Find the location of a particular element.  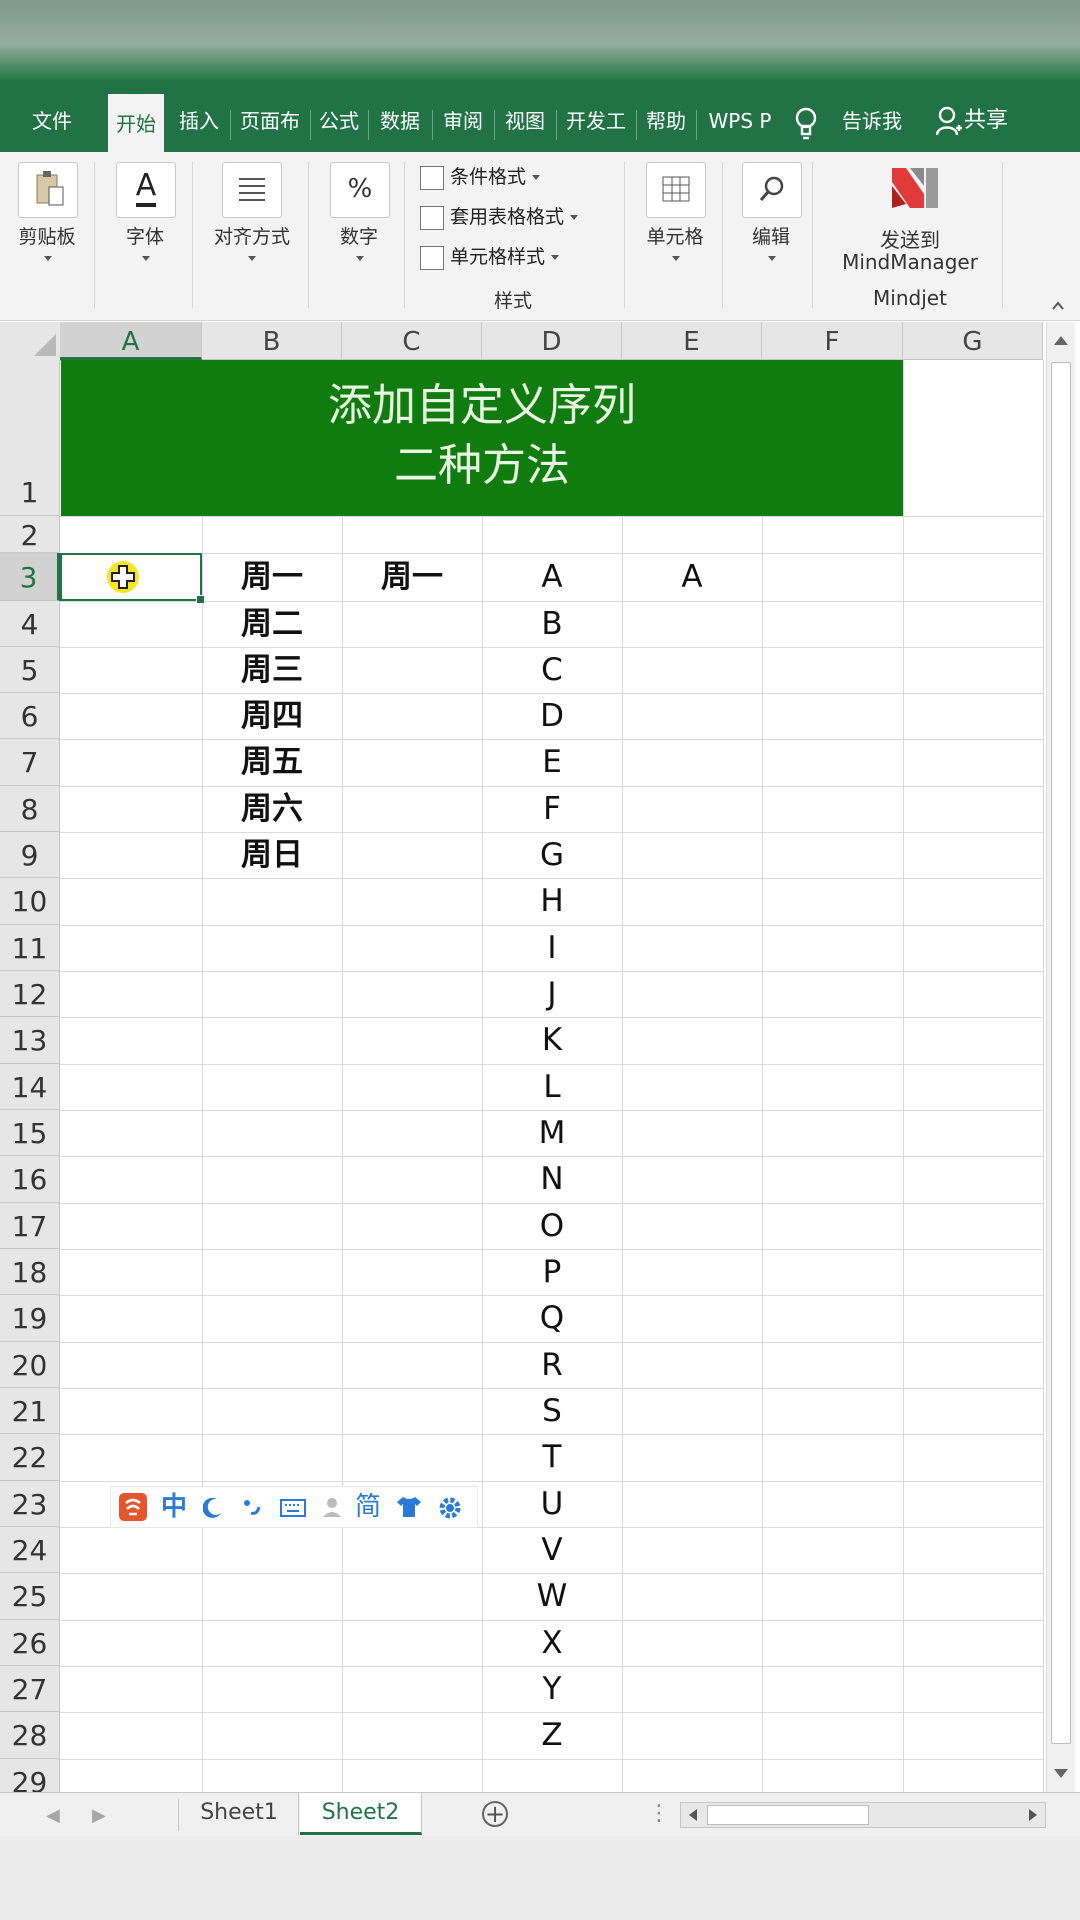

cell-d27: Y is located at coordinates (552, 1689).